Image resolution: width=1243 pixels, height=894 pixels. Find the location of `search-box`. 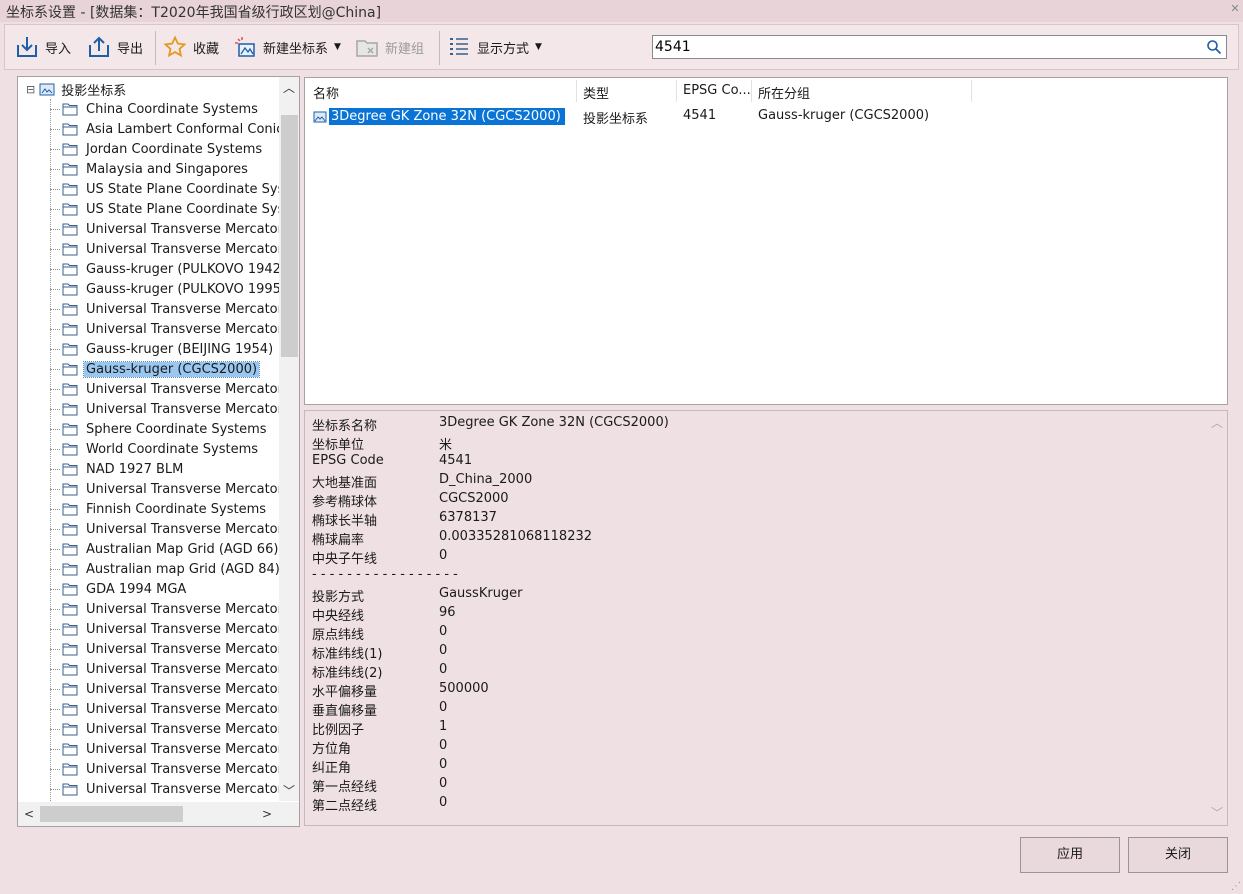

search-box is located at coordinates (939, 47).